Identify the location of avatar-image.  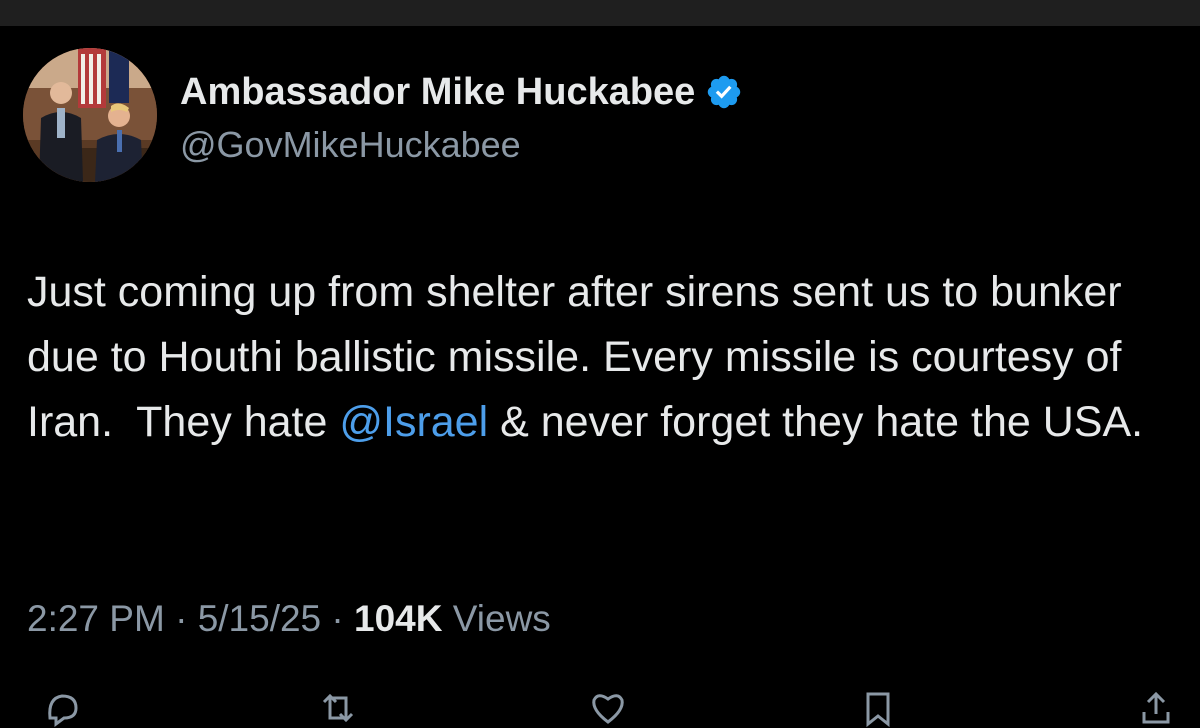
(90, 115).